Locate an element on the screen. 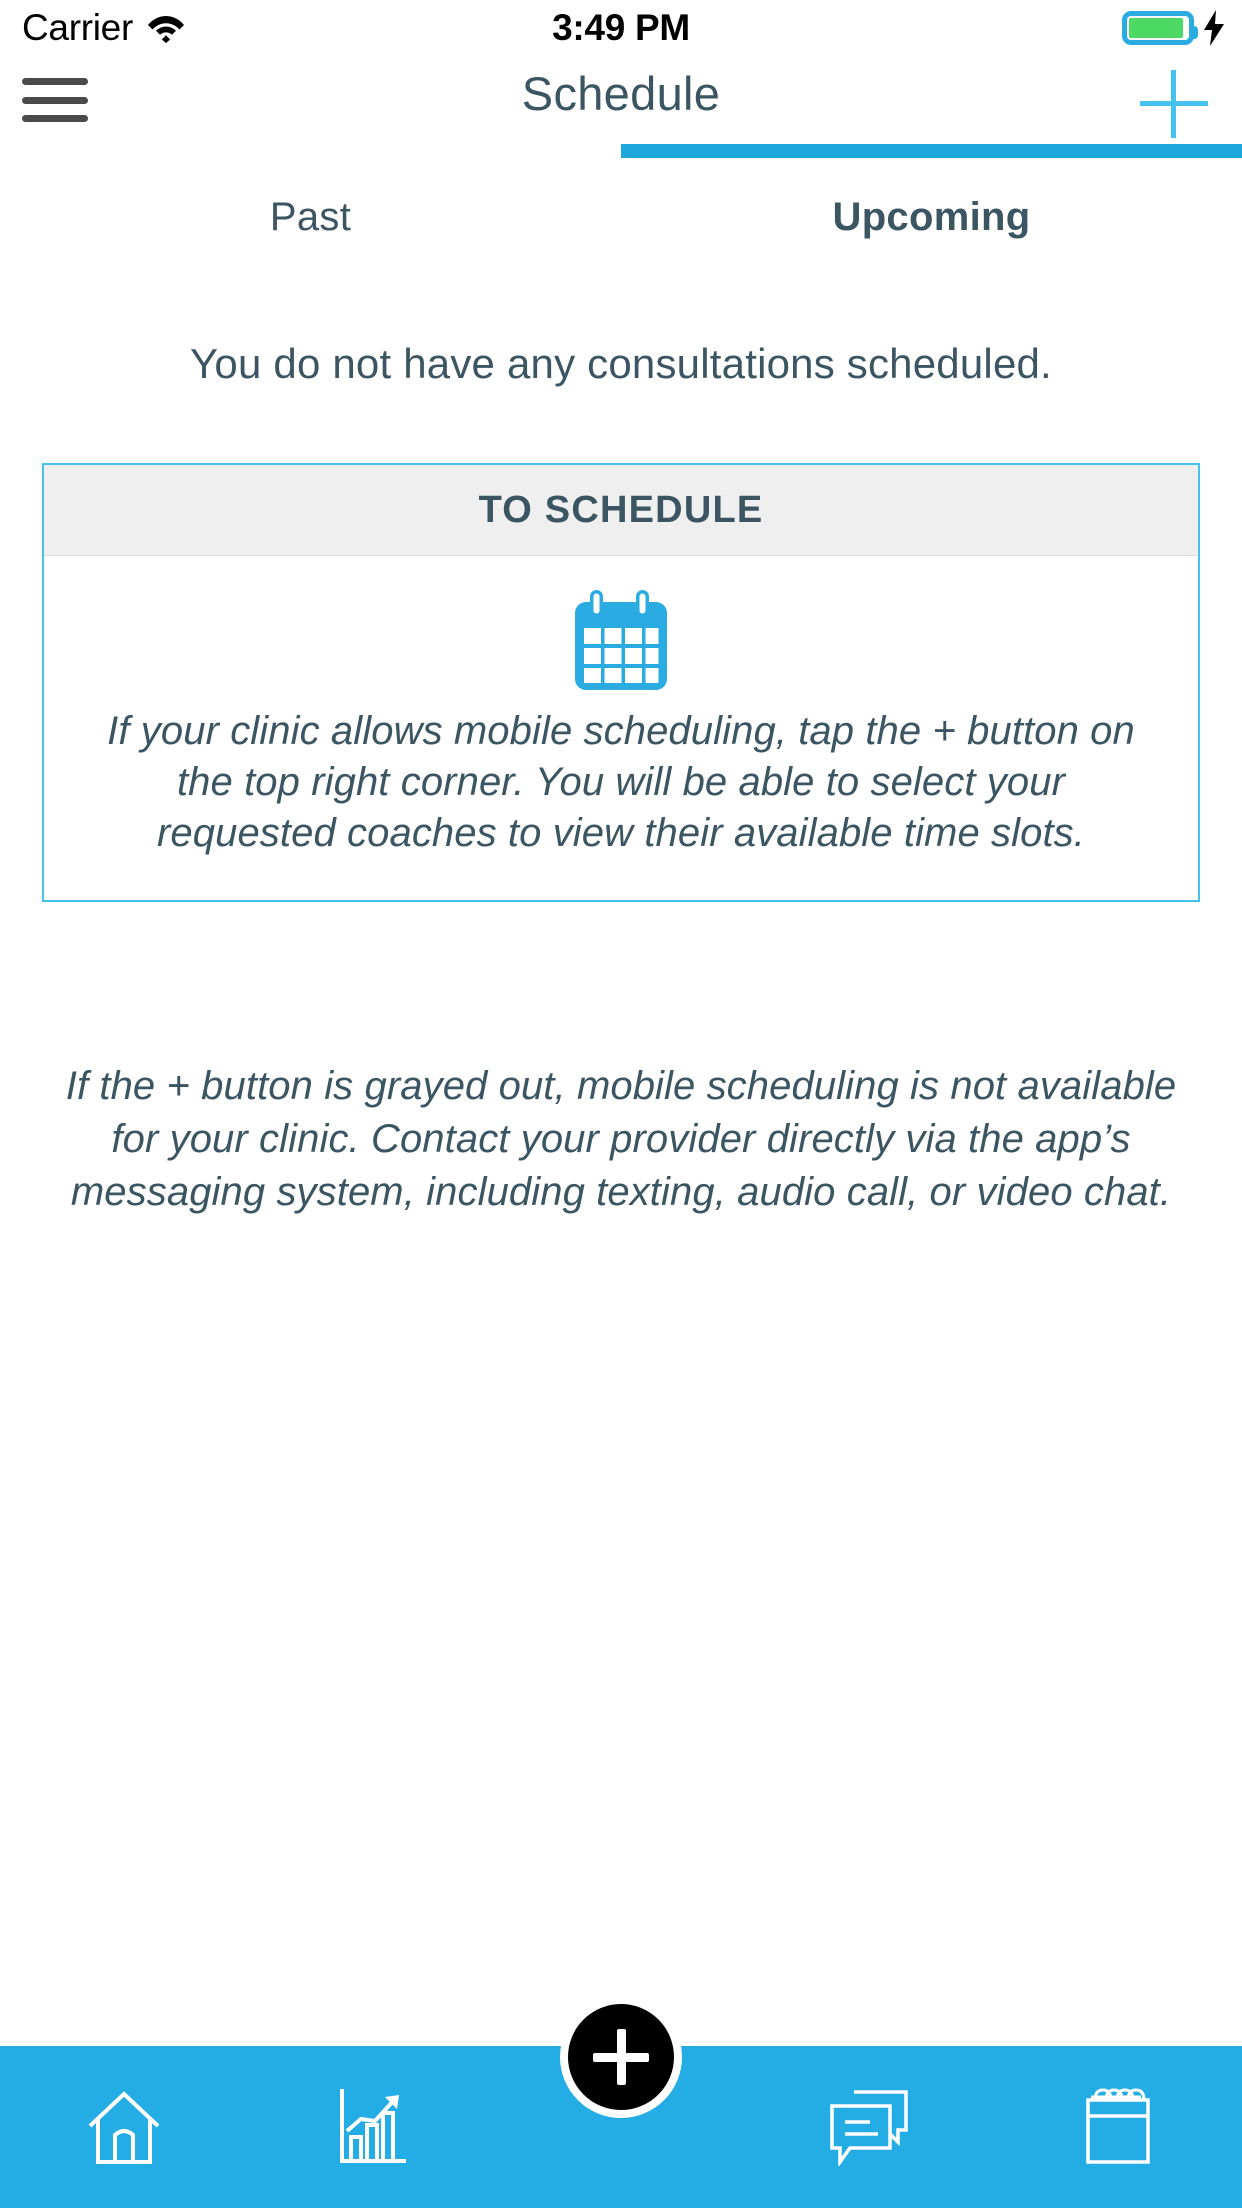  lightning-bolt-icon is located at coordinates (1214, 28).